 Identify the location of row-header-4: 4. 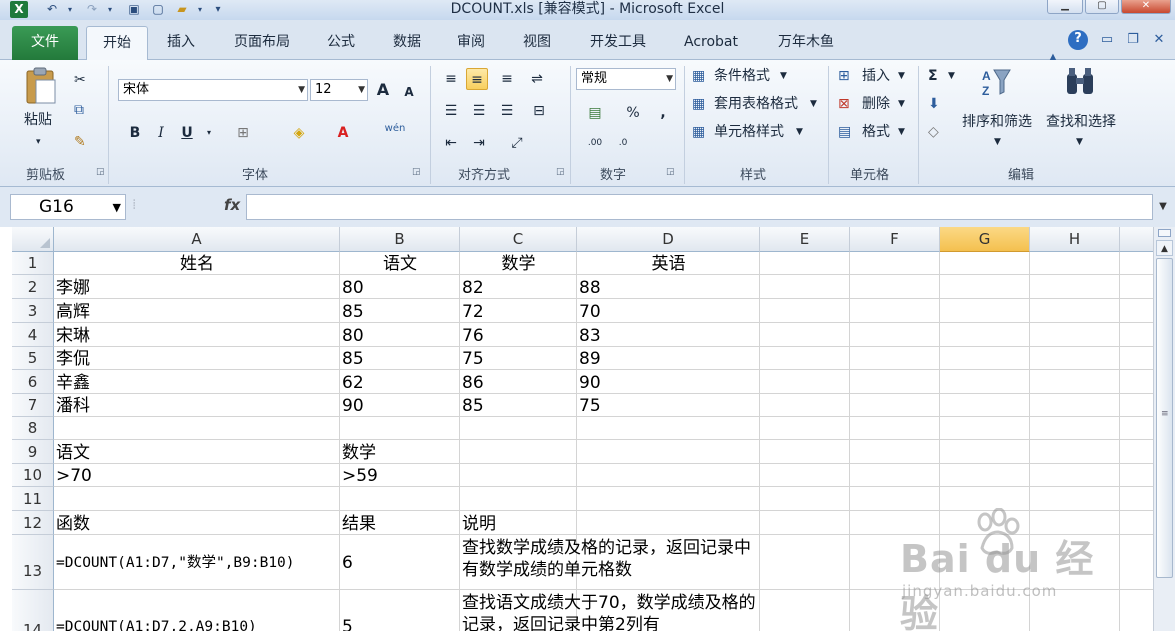
(33, 335).